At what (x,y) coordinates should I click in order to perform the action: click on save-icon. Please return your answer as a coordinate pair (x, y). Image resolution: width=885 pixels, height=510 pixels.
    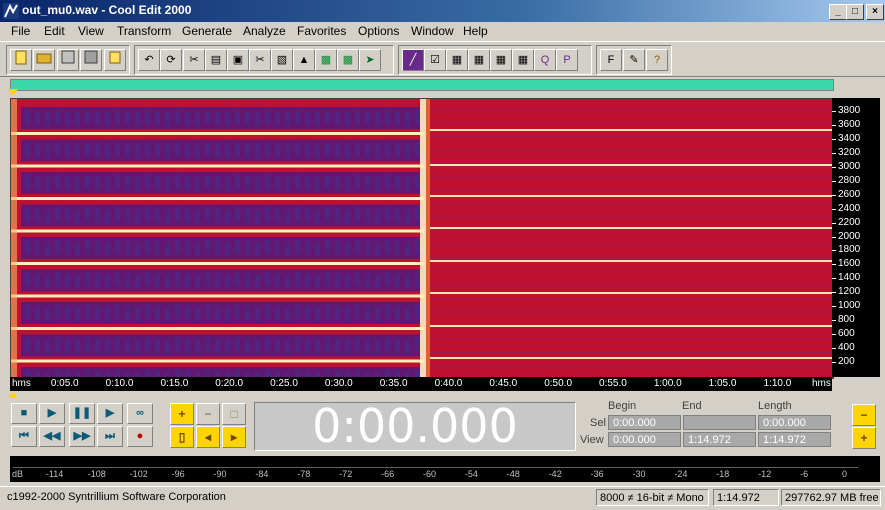
    Looking at the image, I should click on (68, 60).